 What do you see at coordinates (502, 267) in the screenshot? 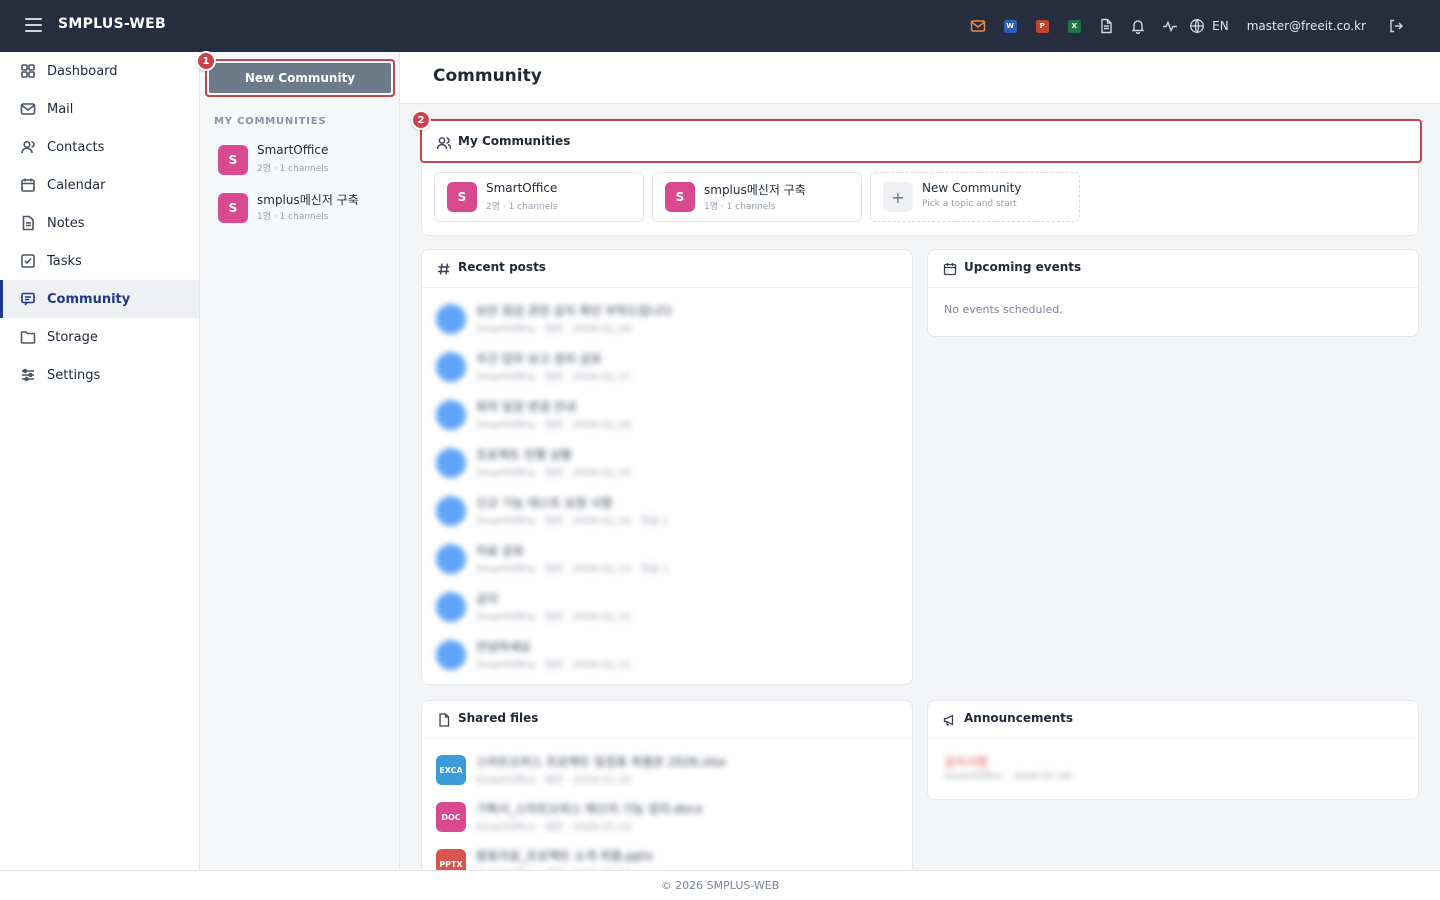
I see `panel-title: Recent posts` at bounding box center [502, 267].